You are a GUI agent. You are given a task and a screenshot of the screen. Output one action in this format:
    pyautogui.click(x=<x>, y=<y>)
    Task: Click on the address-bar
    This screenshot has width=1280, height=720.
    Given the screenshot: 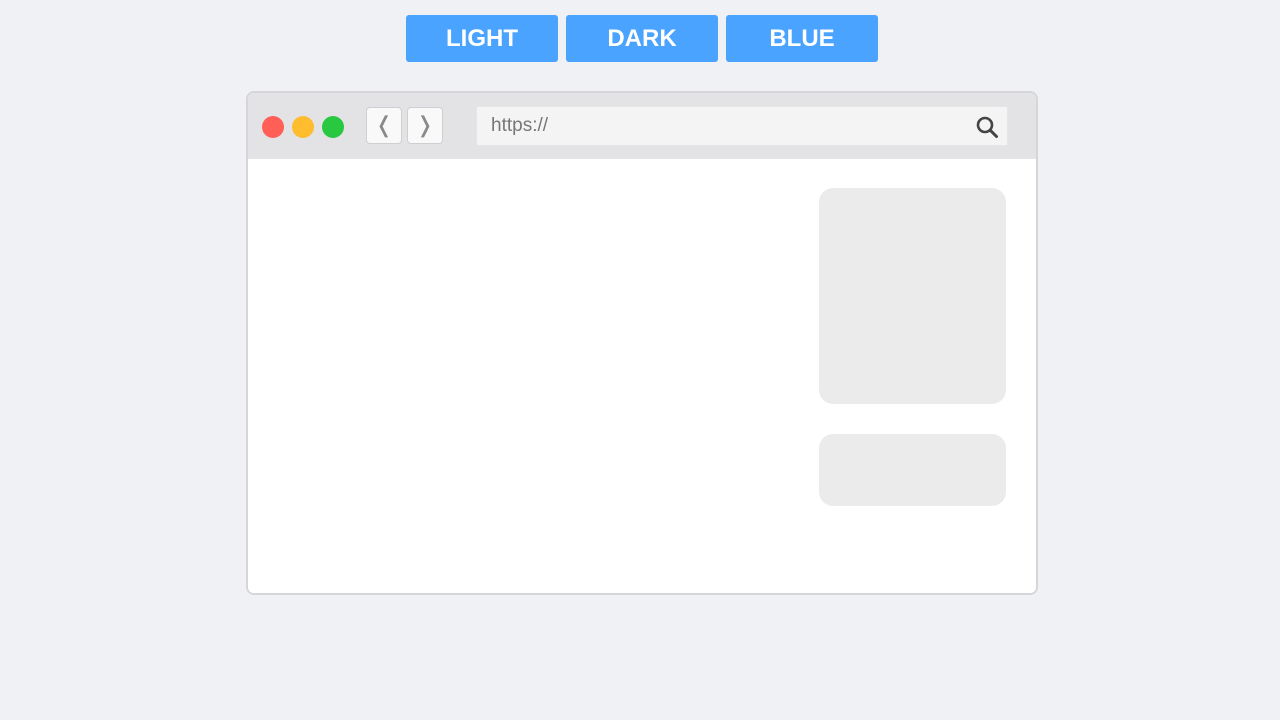 What is the action you would take?
    pyautogui.click(x=742, y=126)
    